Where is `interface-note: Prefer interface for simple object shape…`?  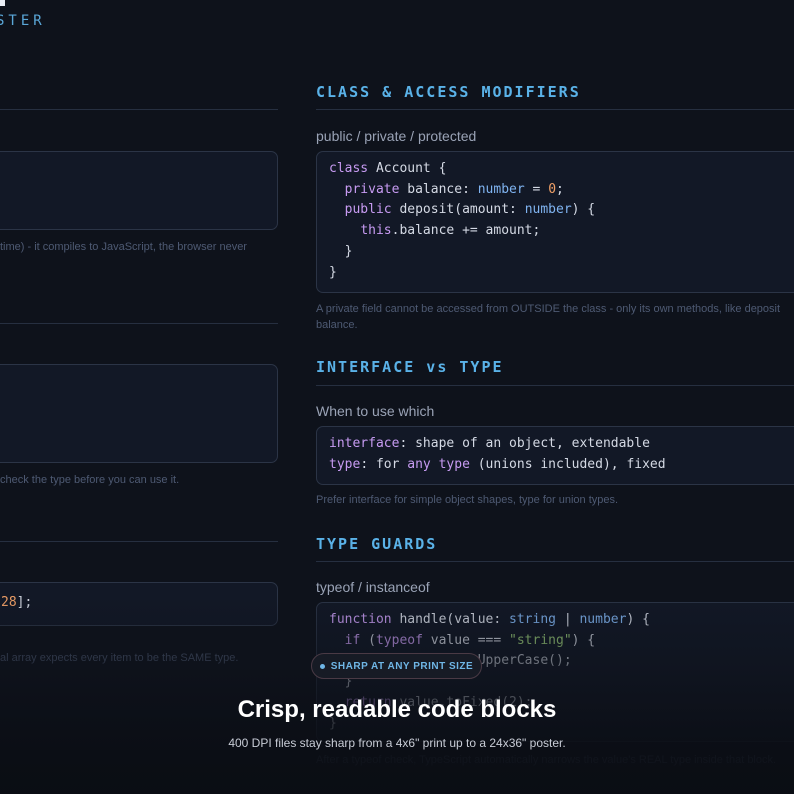
interface-note: Prefer interface for simple object shape… is located at coordinates (467, 500).